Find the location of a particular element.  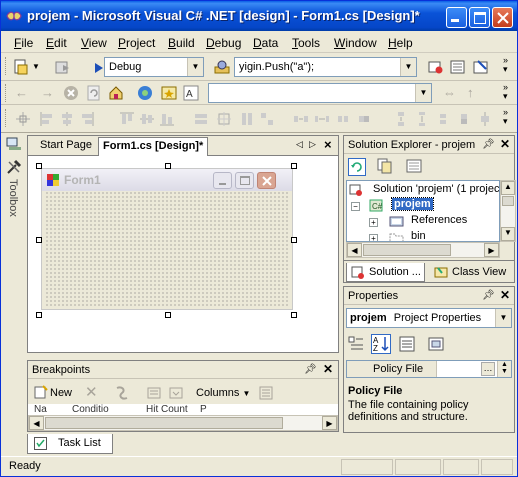

align-rights-icon is located at coordinates (87, 119).